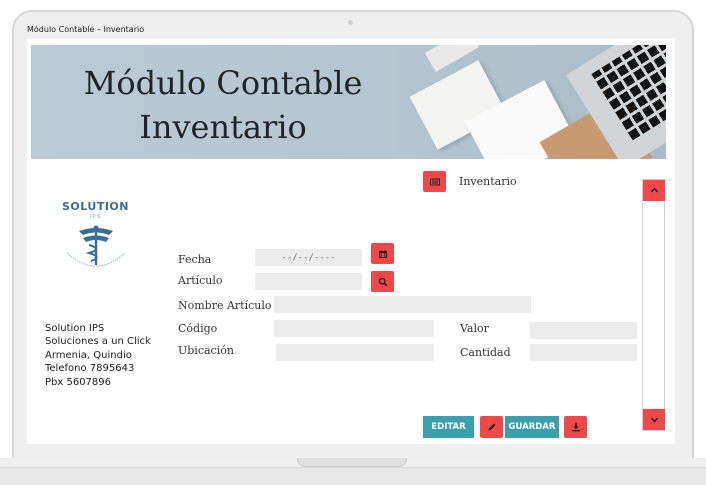  What do you see at coordinates (354, 328) in the screenshot?
I see `codigo-input` at bounding box center [354, 328].